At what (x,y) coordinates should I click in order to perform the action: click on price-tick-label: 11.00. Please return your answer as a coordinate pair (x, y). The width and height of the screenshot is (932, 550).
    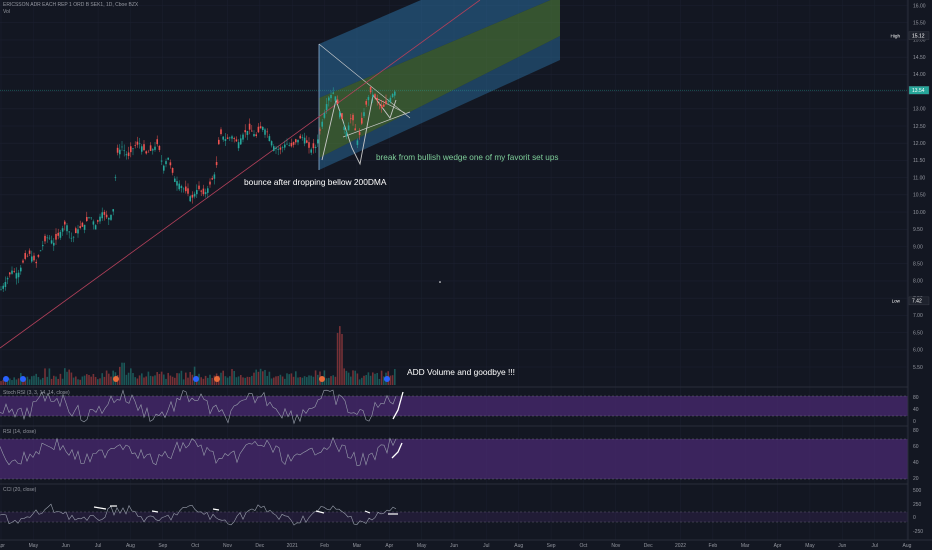
    Looking at the image, I should click on (919, 178).